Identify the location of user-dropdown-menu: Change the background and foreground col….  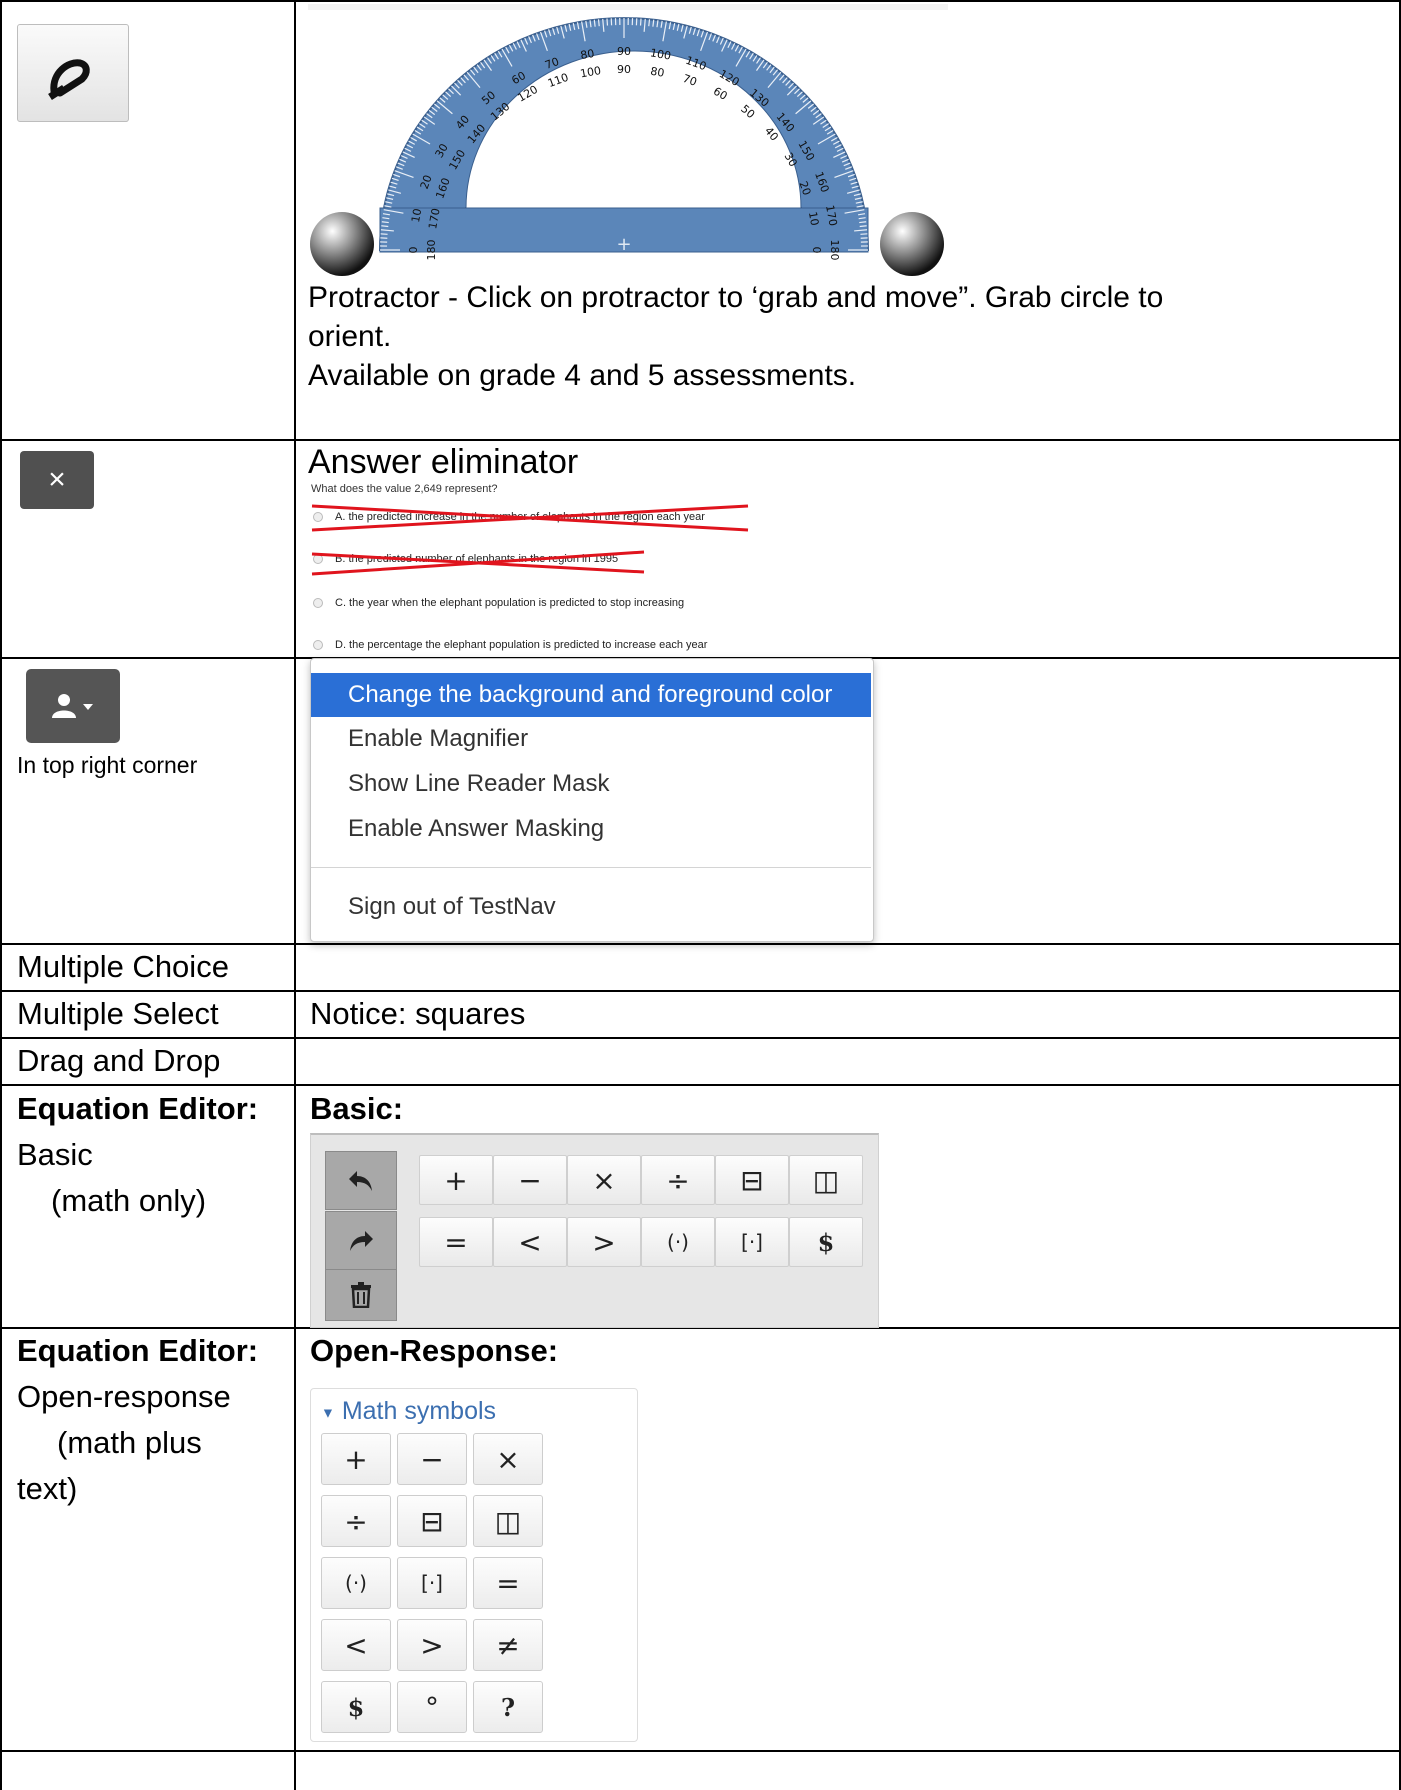
(592, 800).